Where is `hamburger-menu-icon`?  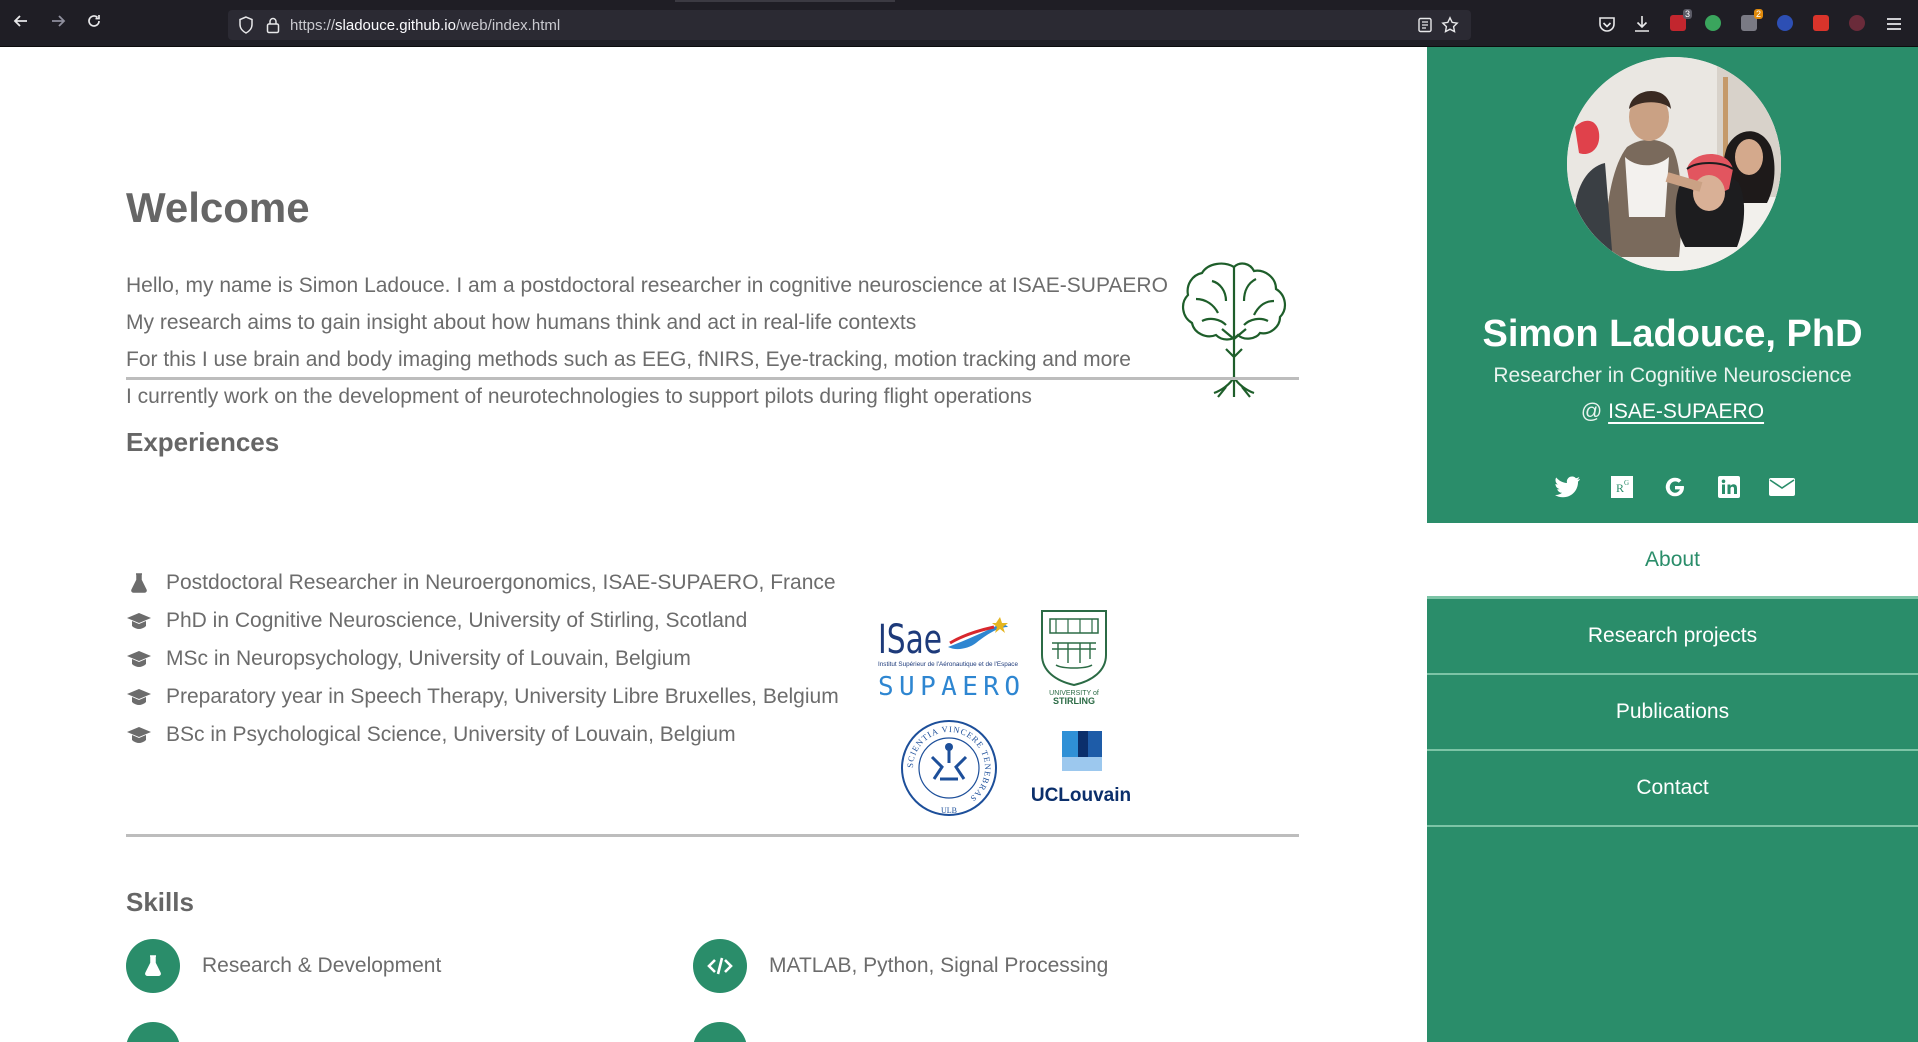 hamburger-menu-icon is located at coordinates (1894, 24).